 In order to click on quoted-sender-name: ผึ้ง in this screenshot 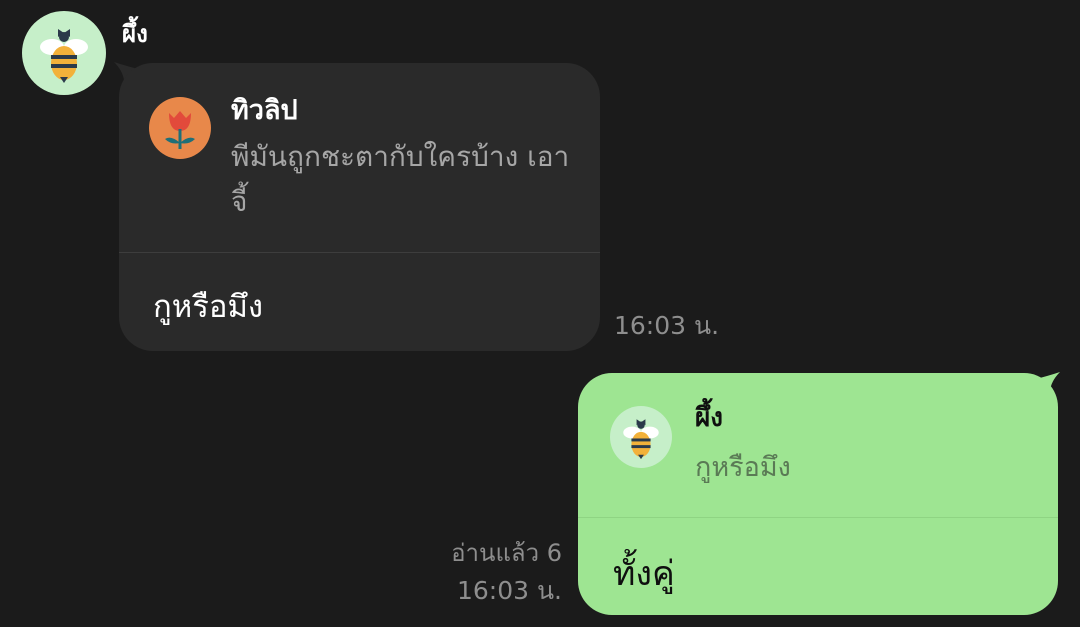, I will do `click(709, 418)`.